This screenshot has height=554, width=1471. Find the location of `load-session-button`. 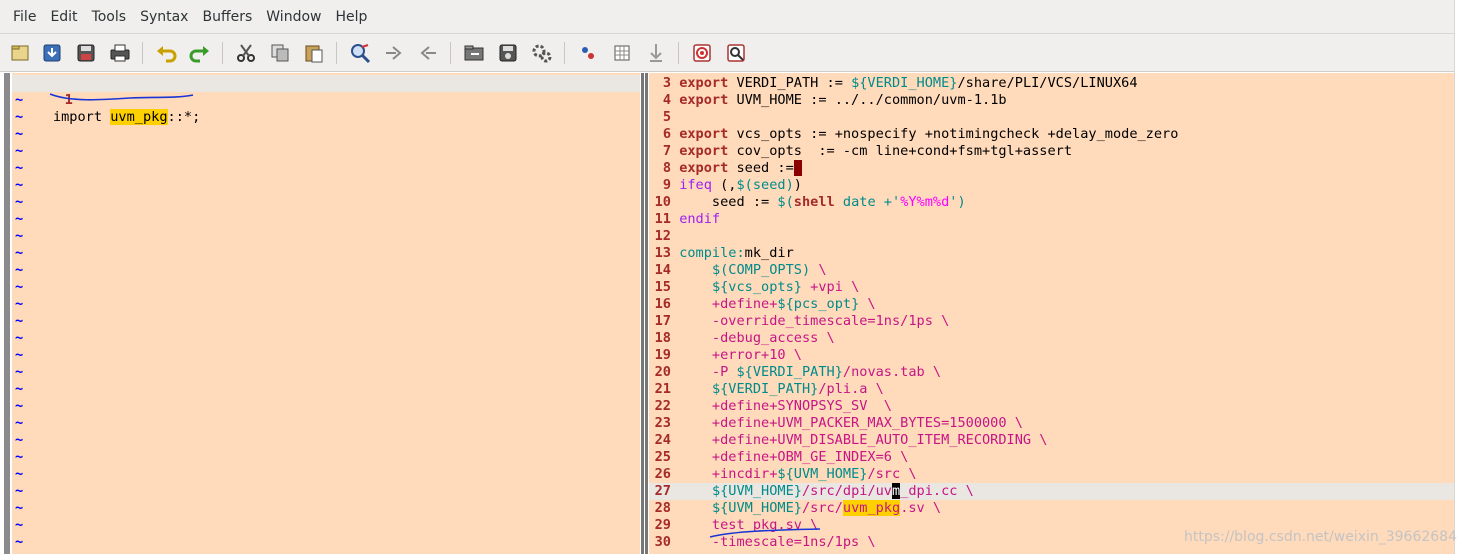

load-session-button is located at coordinates (474, 53).